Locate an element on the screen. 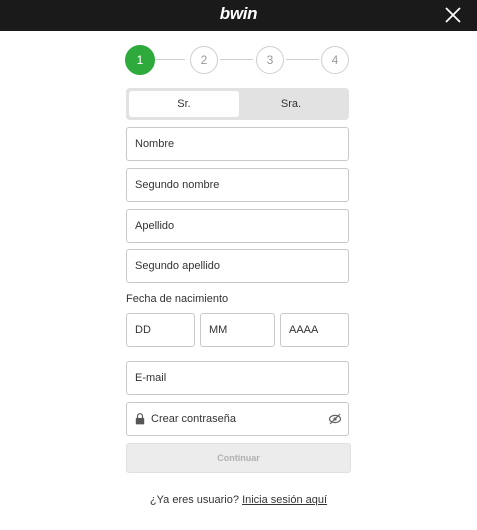 This screenshot has height=530, width=477. dob-label: Fecha de nacimiento is located at coordinates (177, 299).